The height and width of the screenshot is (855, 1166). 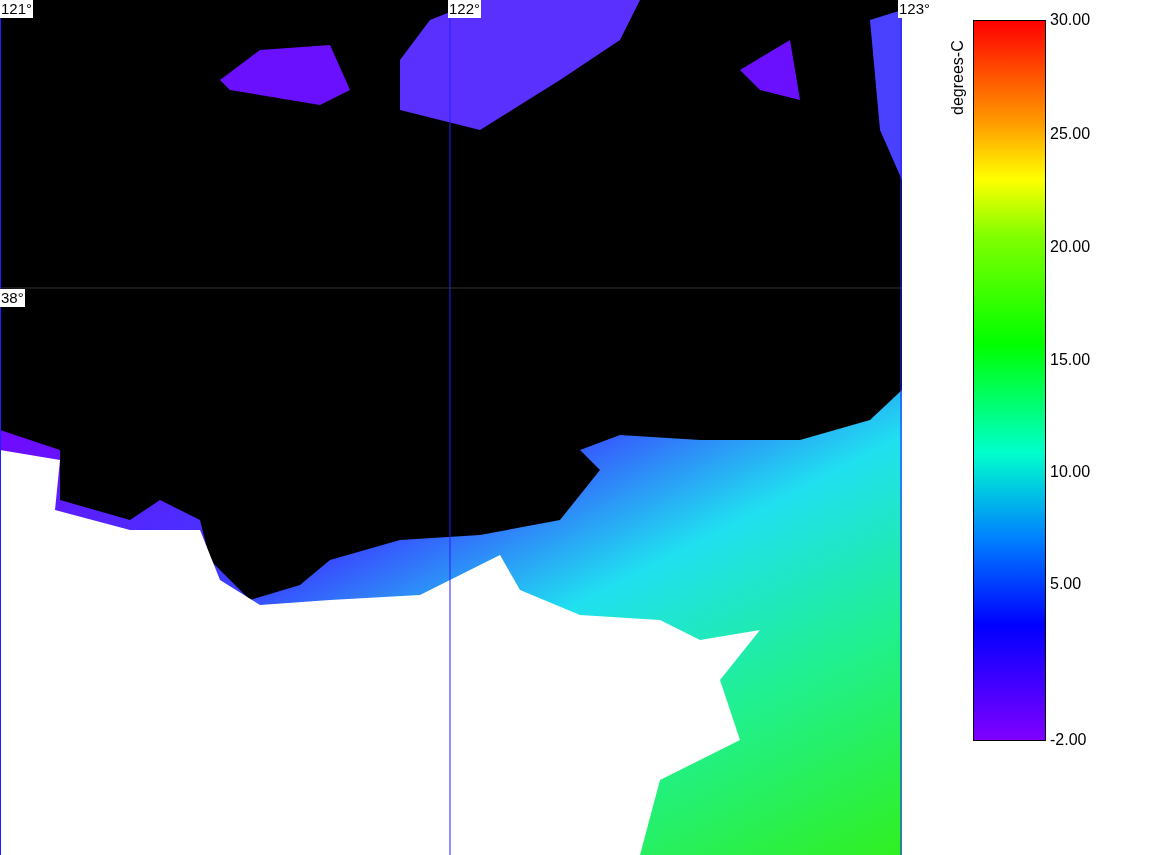 What do you see at coordinates (1066, 584) in the screenshot?
I see `scale-tick-label: 5.00` at bounding box center [1066, 584].